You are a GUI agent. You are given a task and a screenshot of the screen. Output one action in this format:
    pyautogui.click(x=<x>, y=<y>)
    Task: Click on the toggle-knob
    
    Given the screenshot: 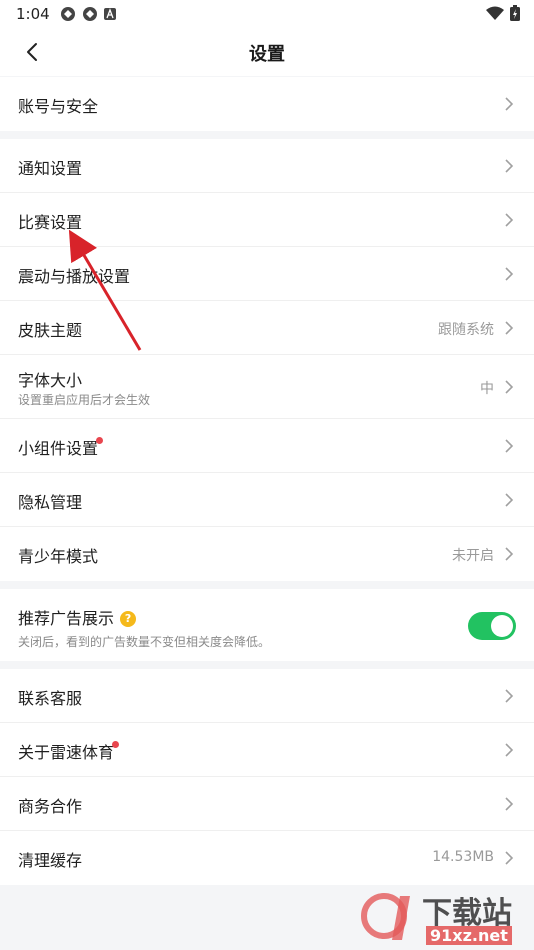 What is the action you would take?
    pyautogui.click(x=502, y=626)
    